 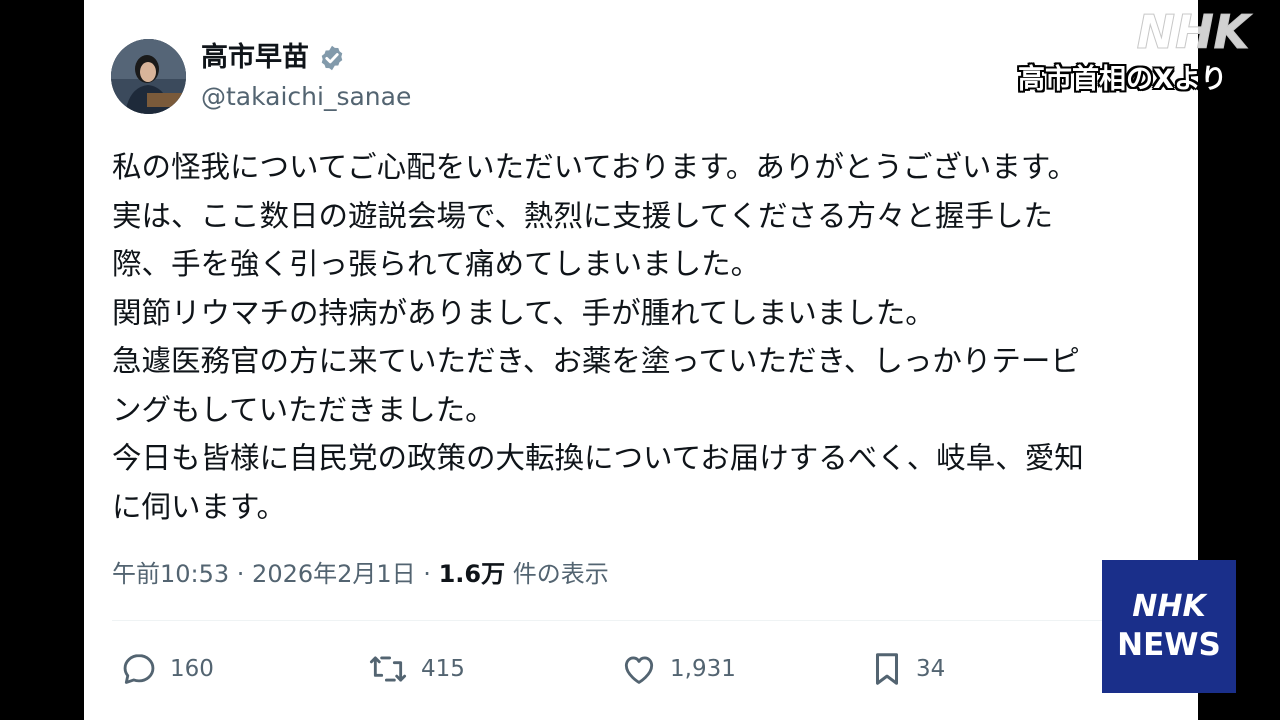 I want to click on like-button: 1,931, so click(x=678, y=669).